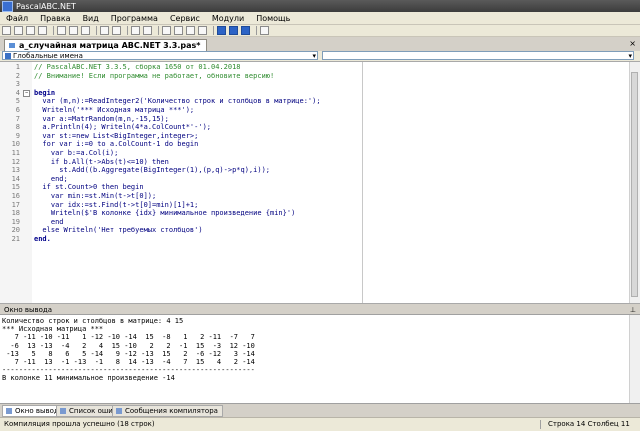 This screenshot has width=640, height=431. What do you see at coordinates (116, 144) in the screenshot?
I see `code-text: for var i:=0 to a.ColCount-1 do begin` at bounding box center [116, 144].